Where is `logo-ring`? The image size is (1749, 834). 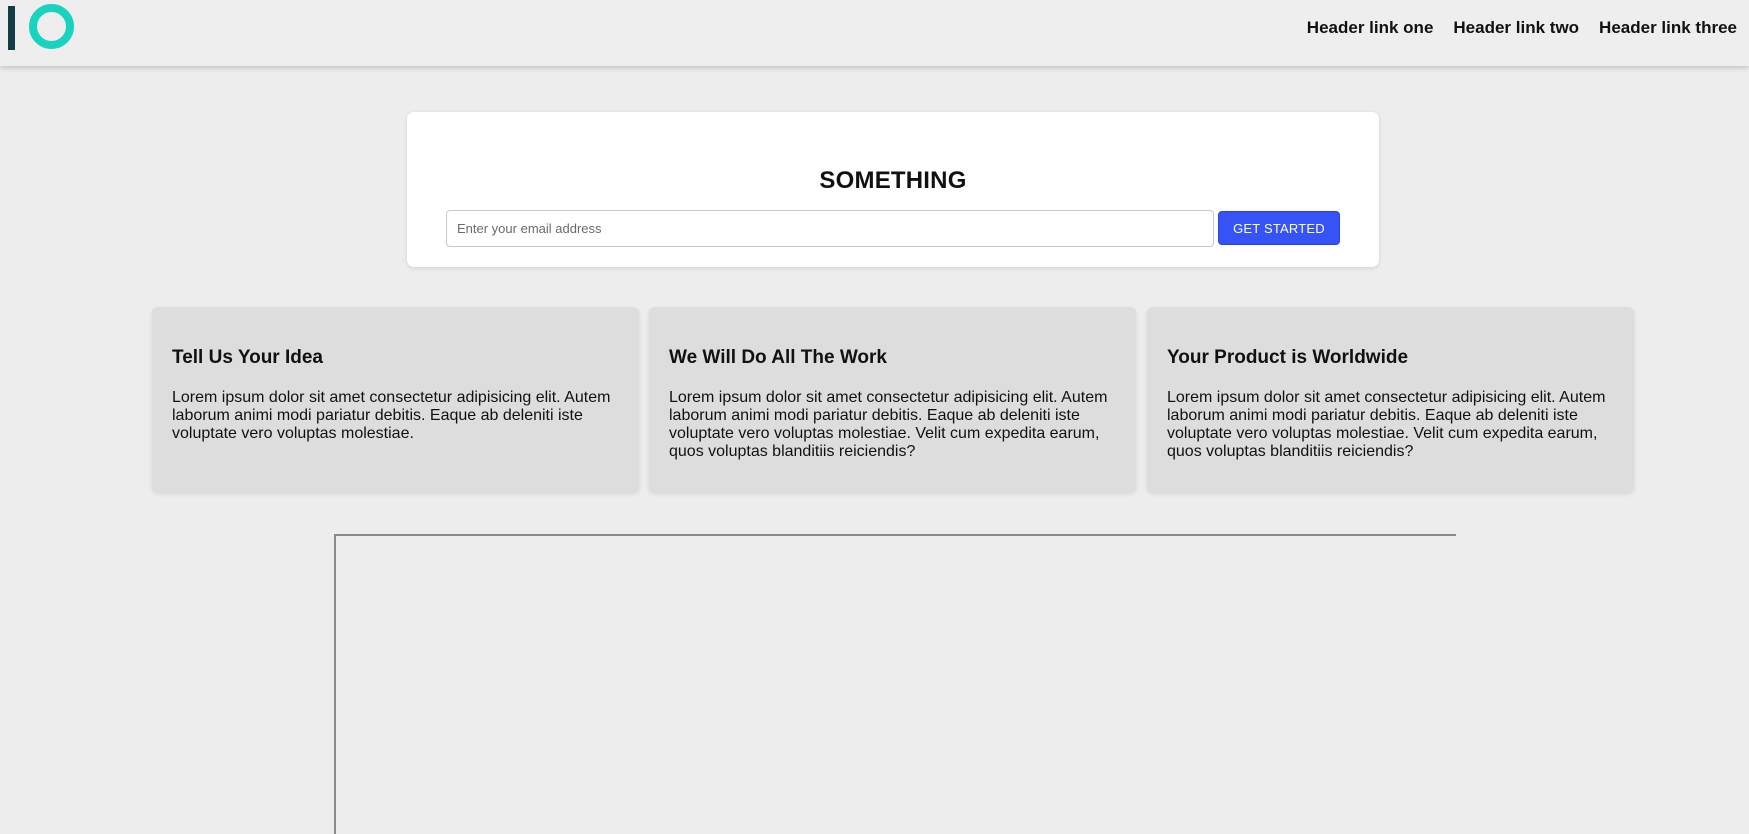
logo-ring is located at coordinates (51, 26).